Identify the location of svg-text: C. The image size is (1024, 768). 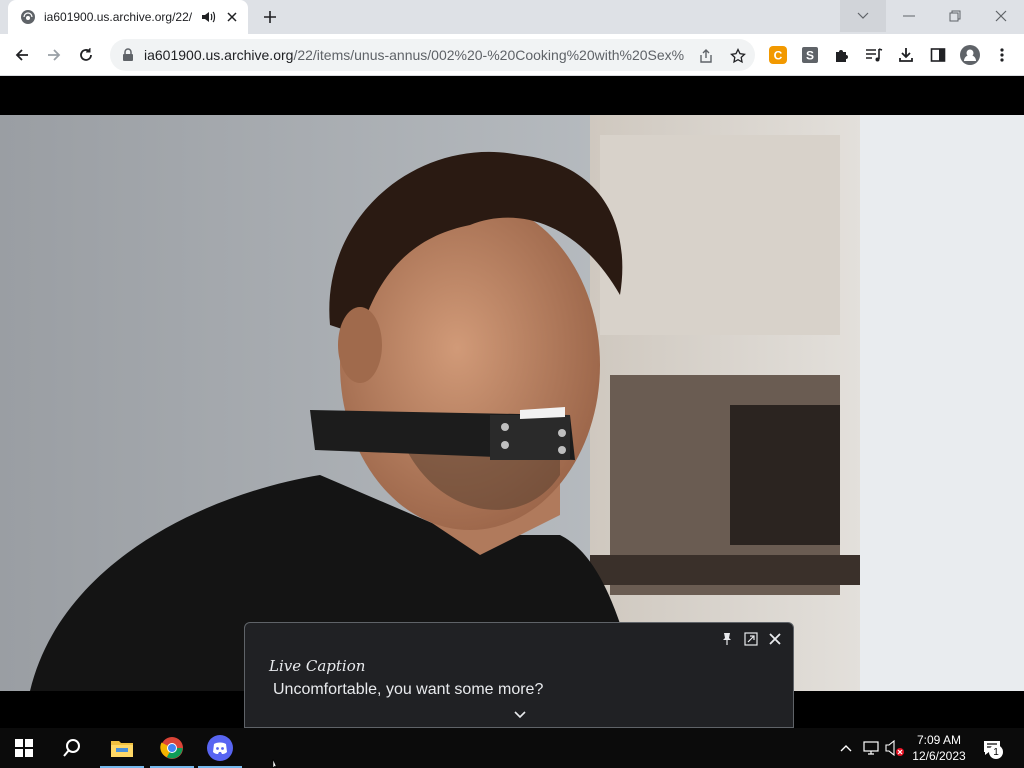
(778, 56).